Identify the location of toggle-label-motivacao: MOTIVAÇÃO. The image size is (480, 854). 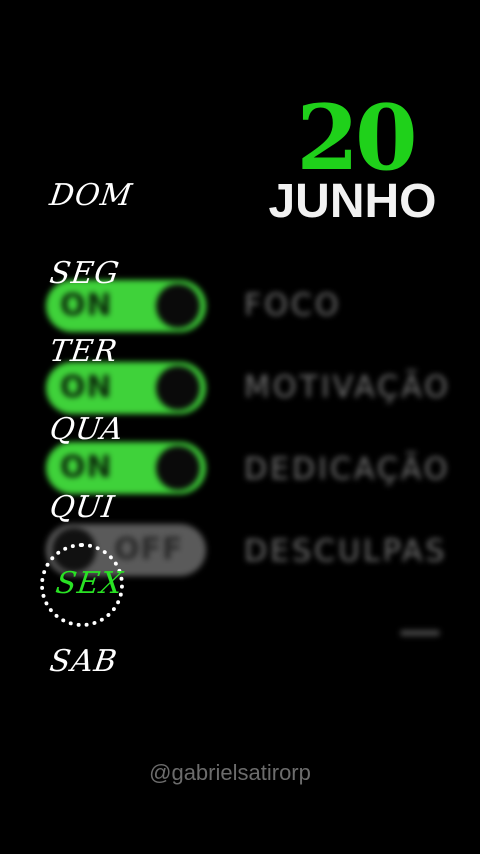
(347, 387).